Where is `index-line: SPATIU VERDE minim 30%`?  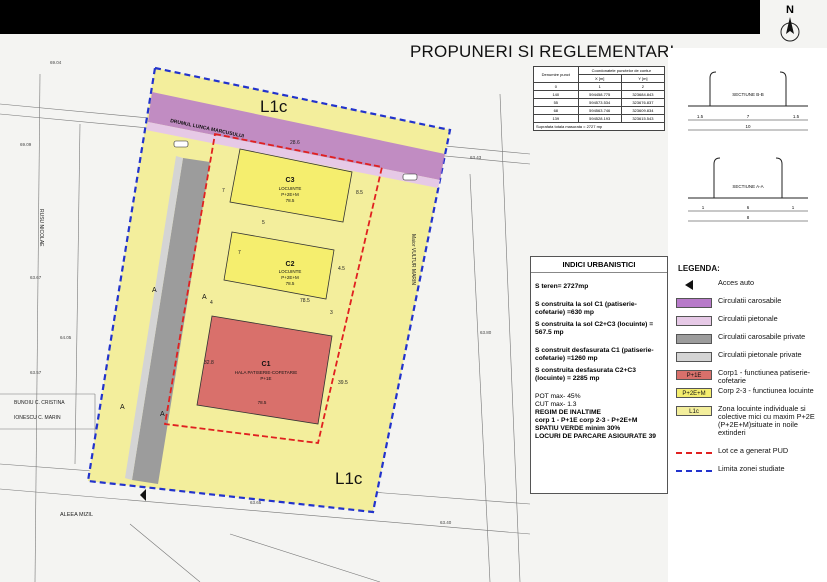 index-line: SPATIU VERDE minim 30% is located at coordinates (578, 428).